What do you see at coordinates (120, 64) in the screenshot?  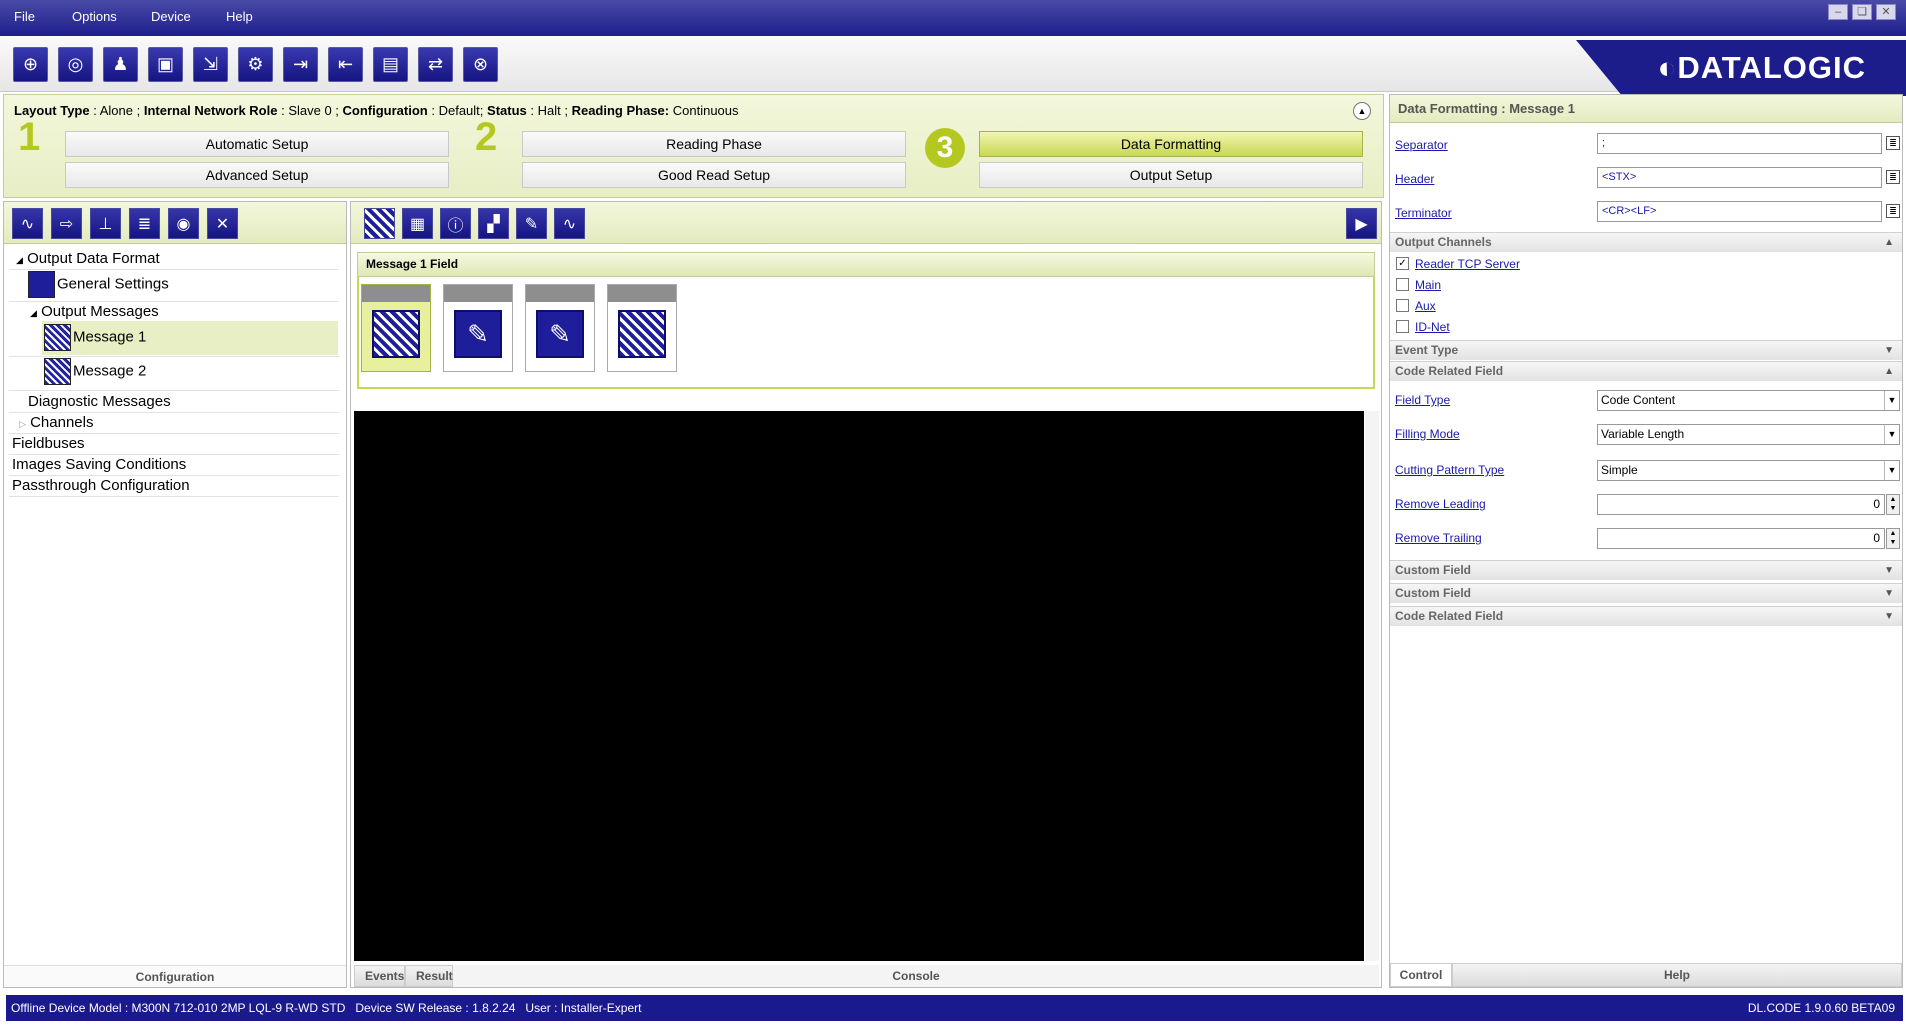 I see `user-icon: ♟` at bounding box center [120, 64].